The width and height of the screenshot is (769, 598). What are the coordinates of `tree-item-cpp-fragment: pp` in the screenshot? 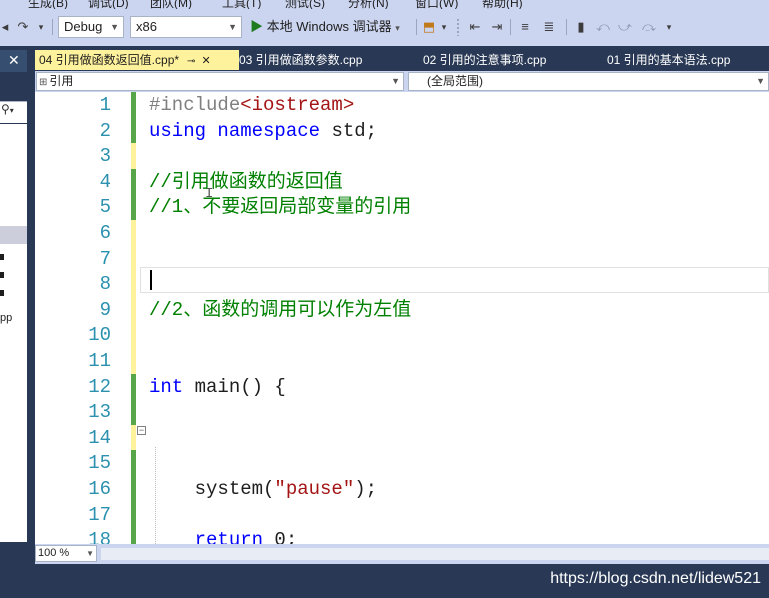 It's located at (6, 318).